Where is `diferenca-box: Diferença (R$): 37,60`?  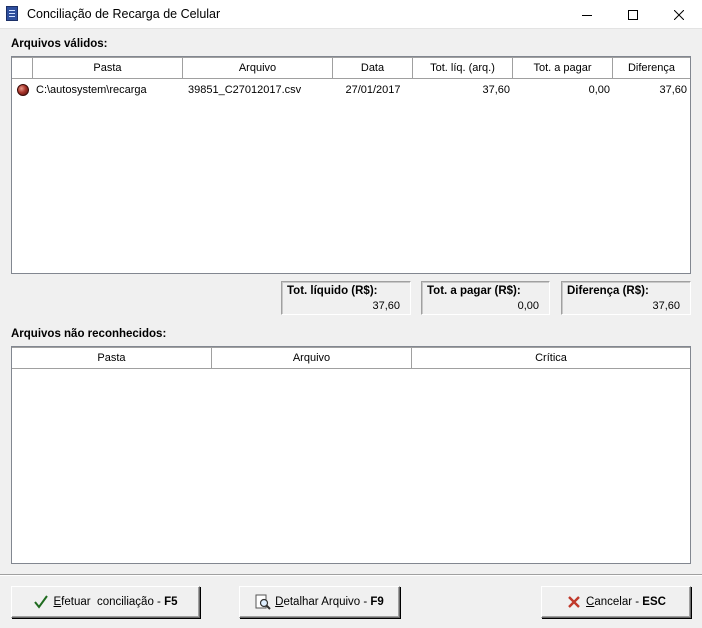 diferenca-box: Diferença (R$): 37,60 is located at coordinates (626, 298).